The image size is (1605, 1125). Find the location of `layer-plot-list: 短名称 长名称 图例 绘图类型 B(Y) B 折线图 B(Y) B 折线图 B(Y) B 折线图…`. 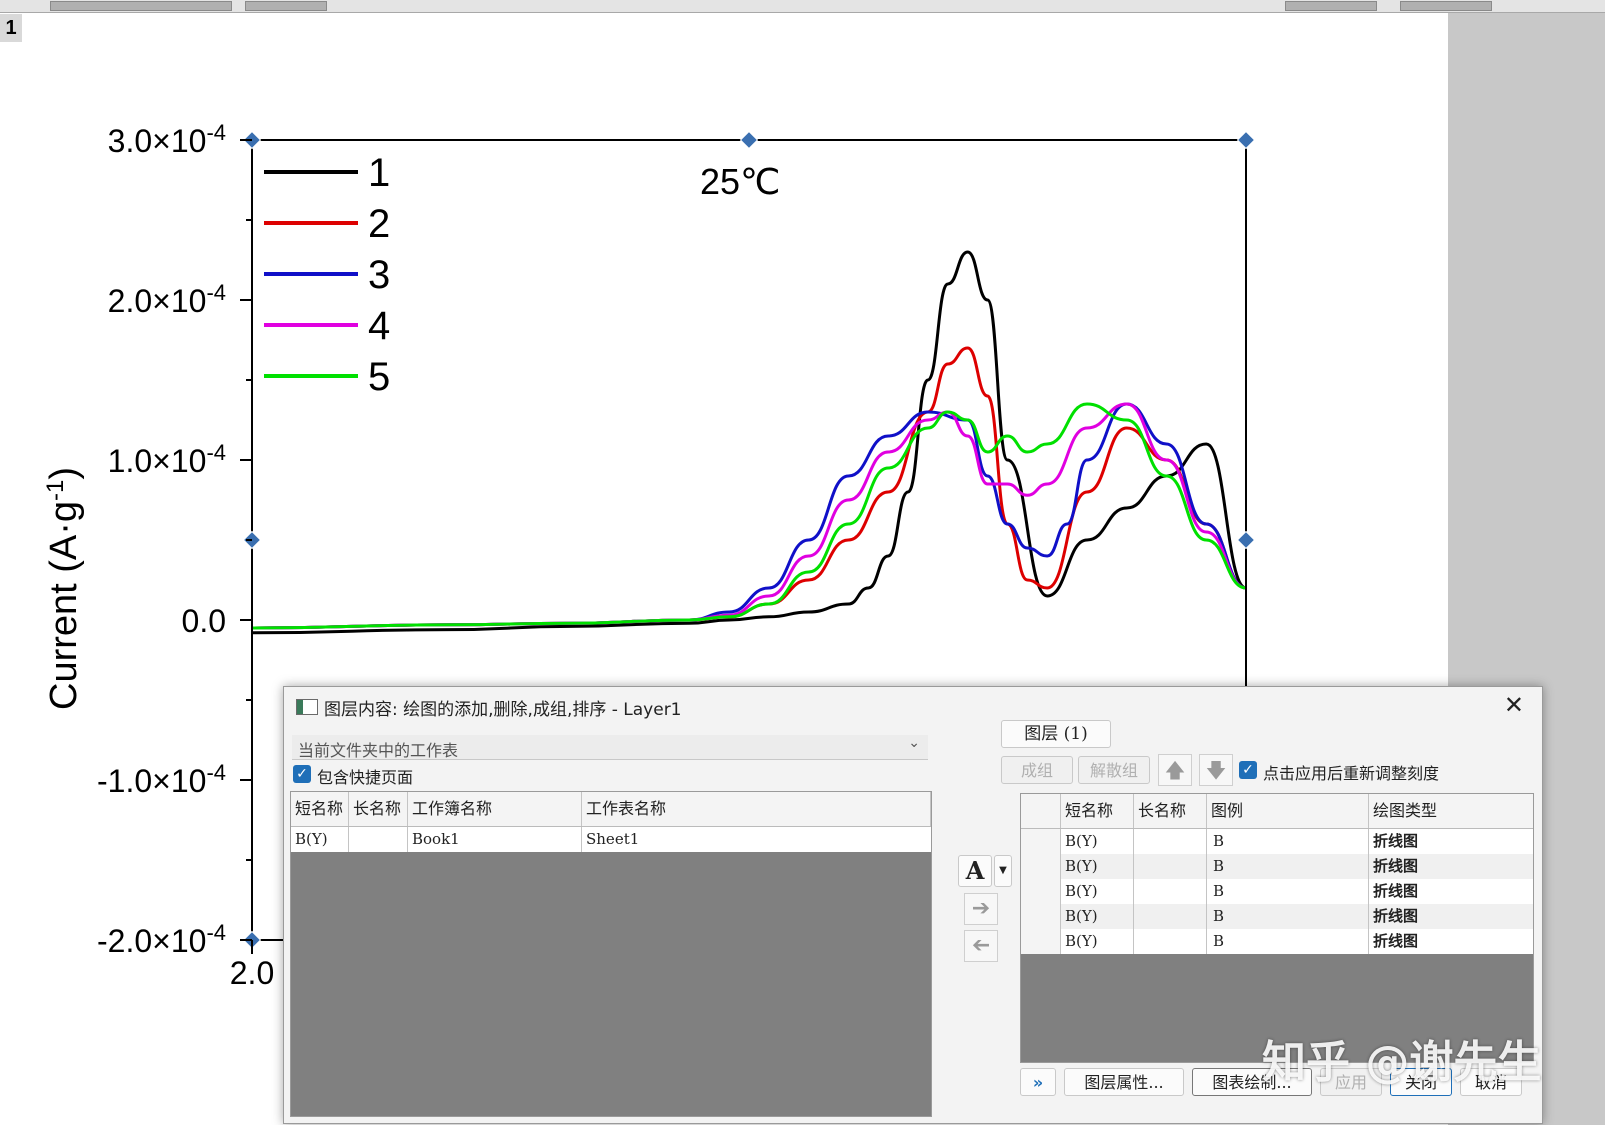

layer-plot-list: 短名称 长名称 图例 绘图类型 B(Y) B 折线图 B(Y) B 折线图 B(Y) B 折线图… is located at coordinates (1277, 928).